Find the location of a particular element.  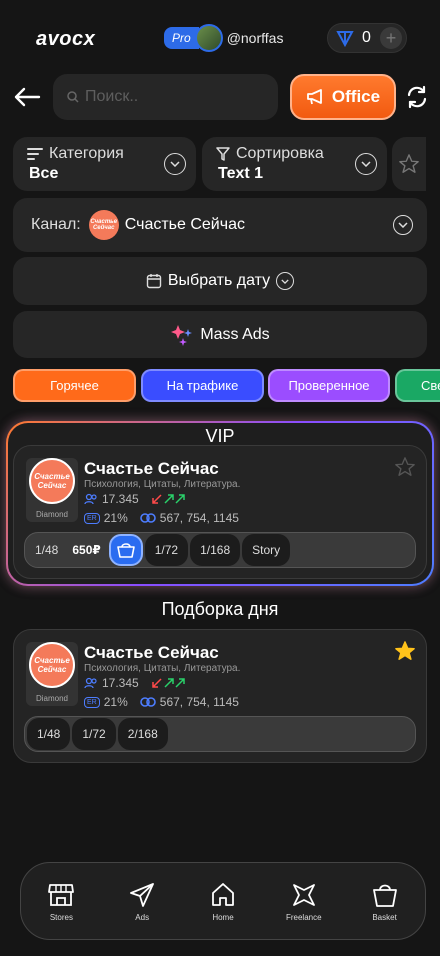

date-picker-button: Выбрать дату is located at coordinates (220, 281).